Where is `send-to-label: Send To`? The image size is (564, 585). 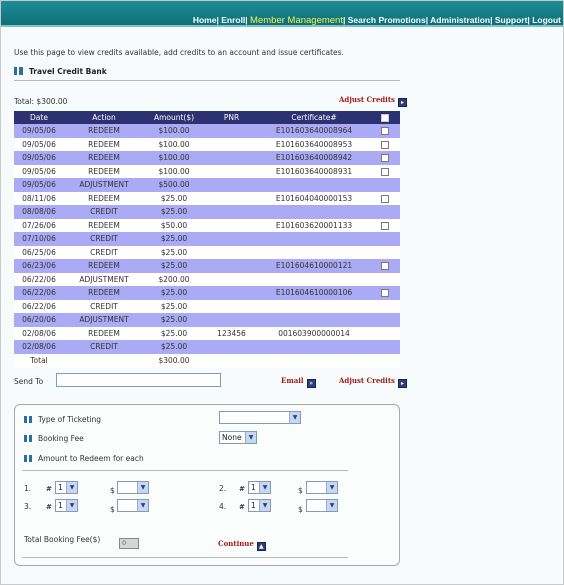
send-to-label: Send To is located at coordinates (29, 381).